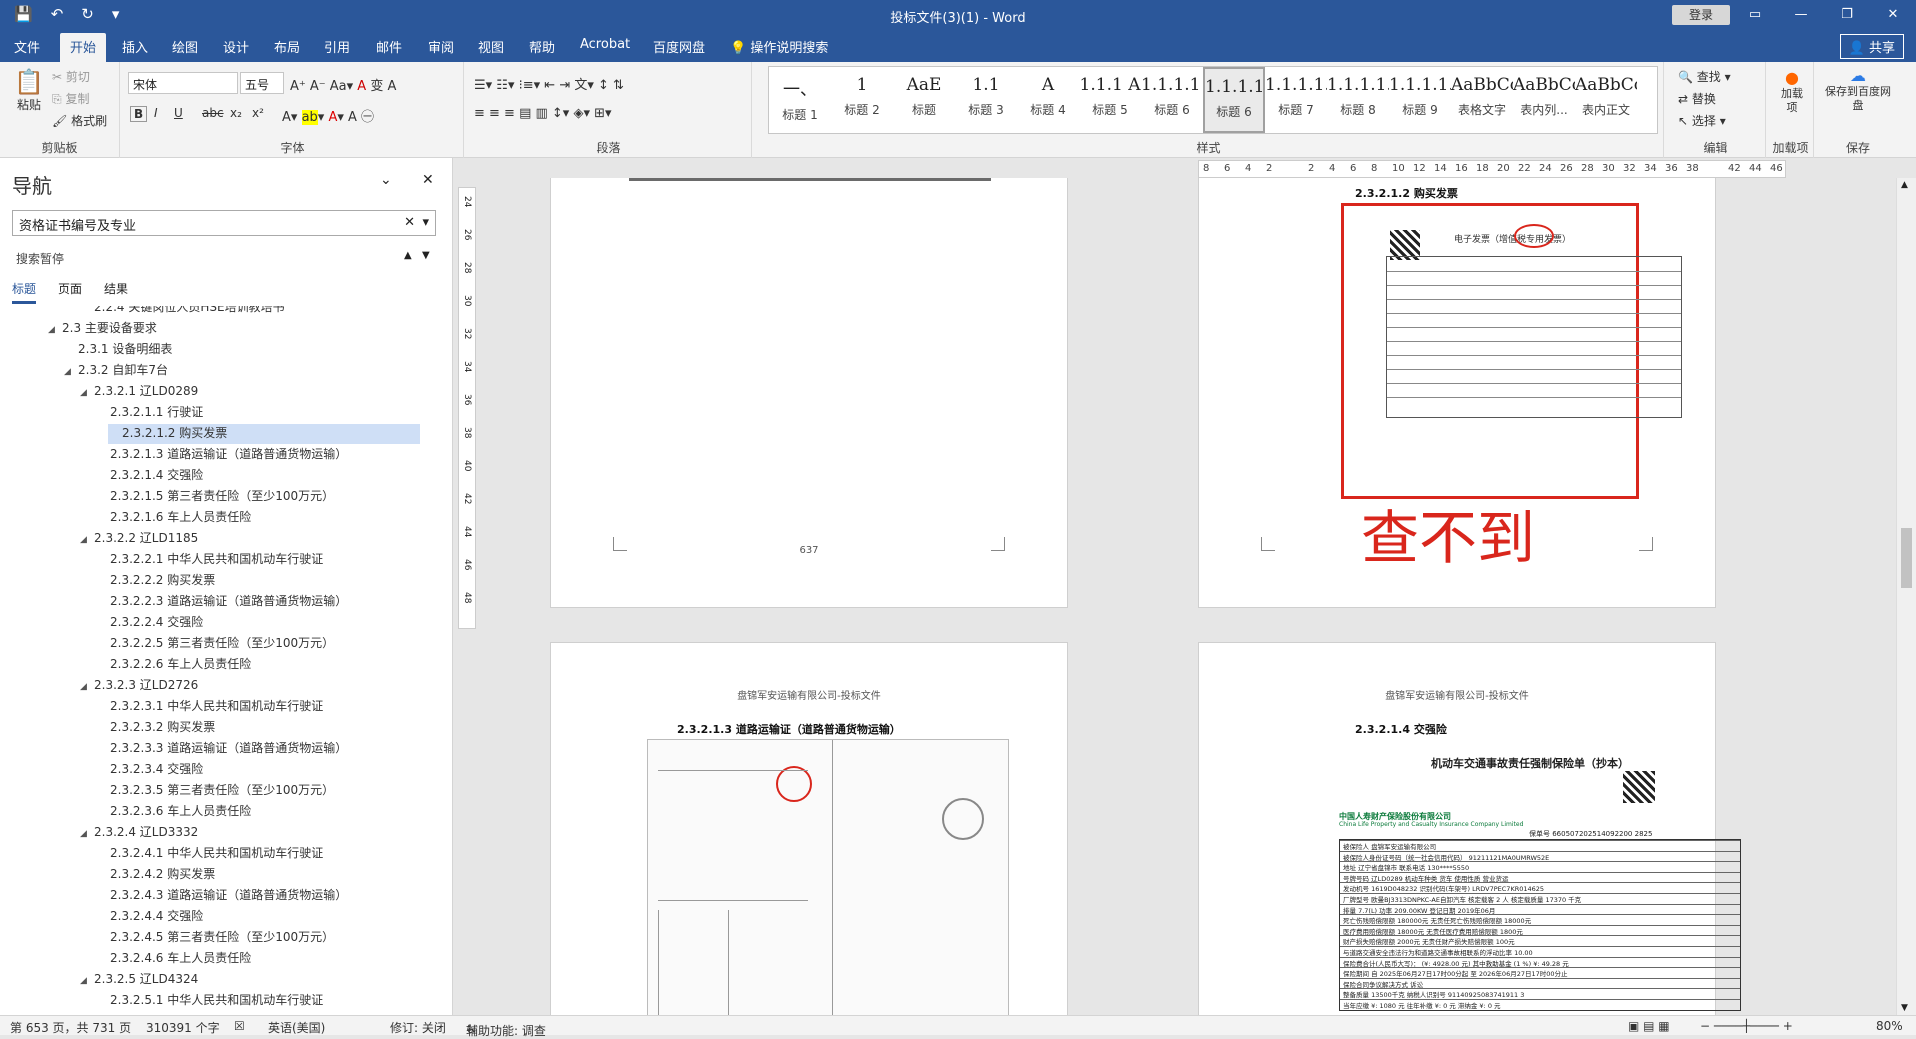  What do you see at coordinates (1697, 98) in the screenshot?
I see `replace-button: ⇄ 替换` at bounding box center [1697, 98].